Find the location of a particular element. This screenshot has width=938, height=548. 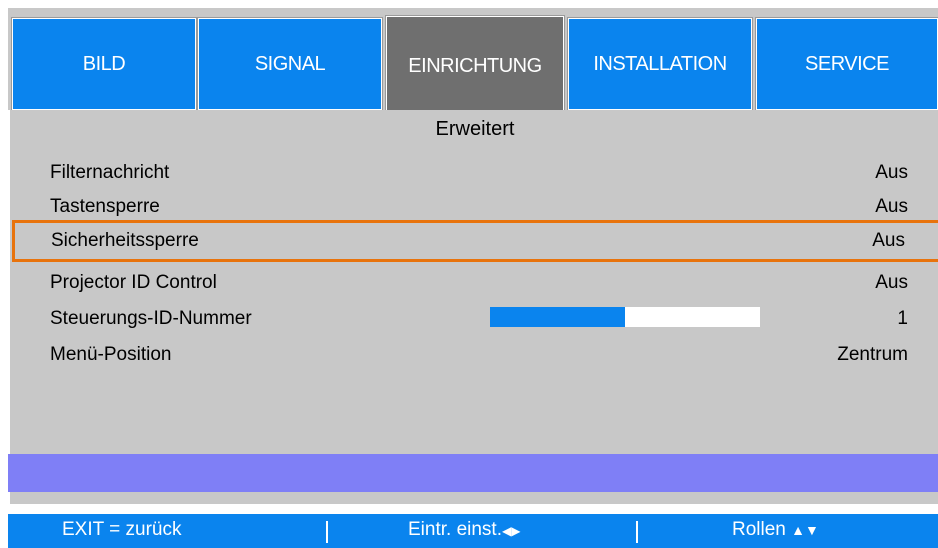

section-title: Erweitert is located at coordinates (475, 129).